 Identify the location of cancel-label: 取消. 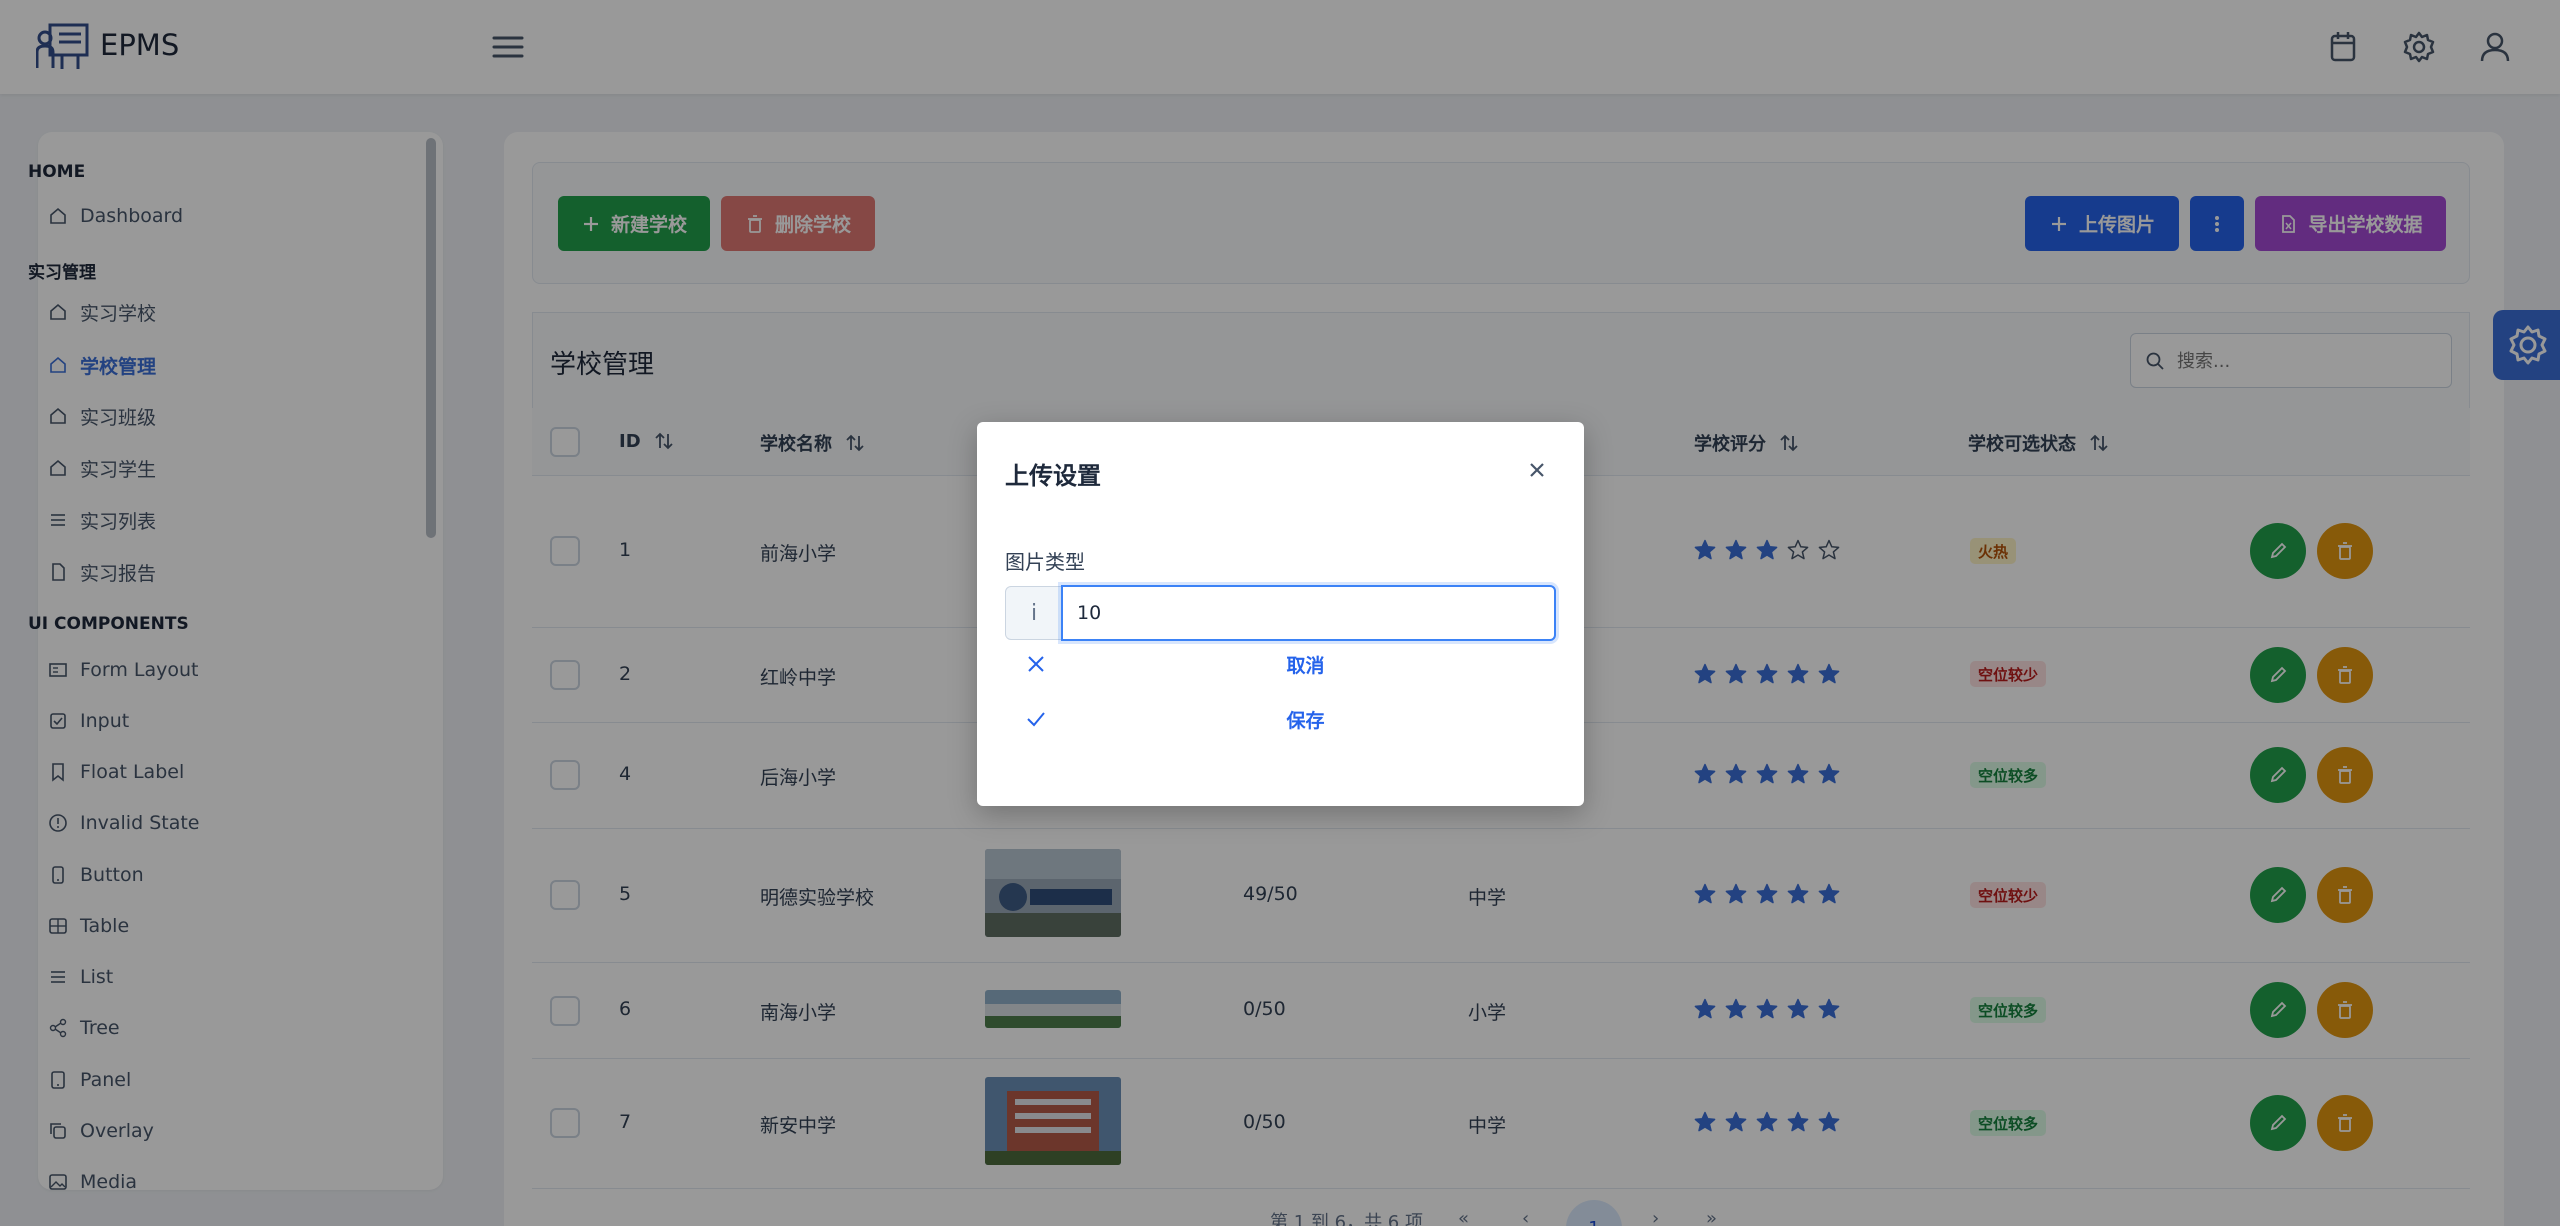
(1305, 665).